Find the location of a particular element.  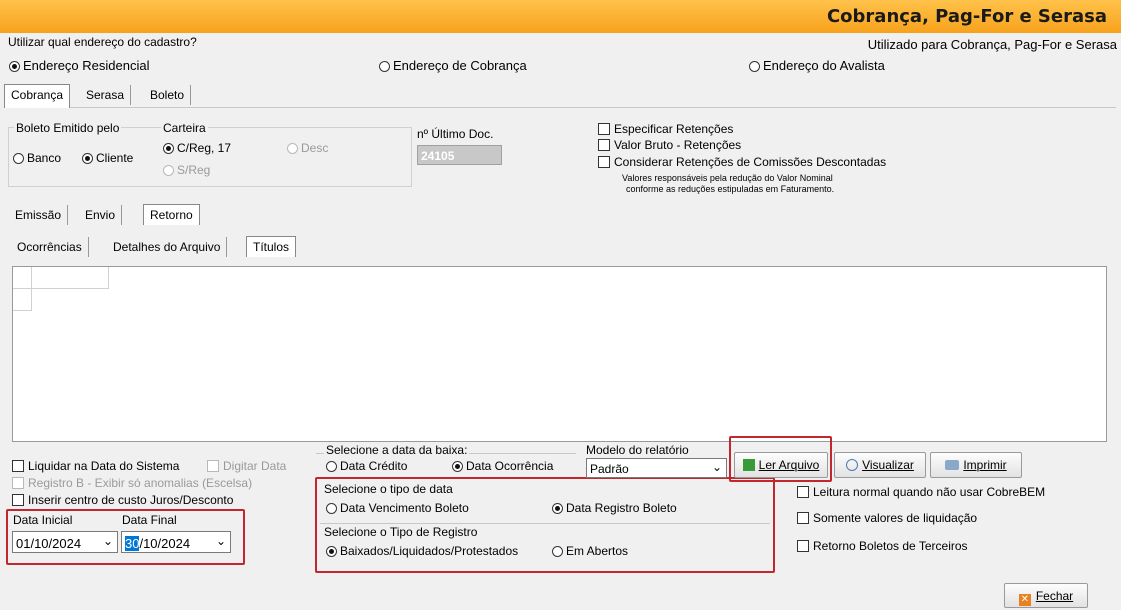

radio-data-registro: Data Registro Boleto is located at coordinates (614, 508).